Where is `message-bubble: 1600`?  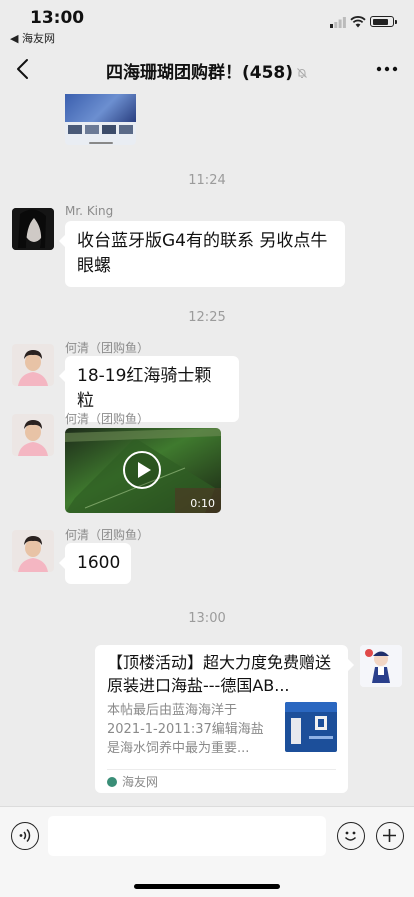
message-bubble: 1600 is located at coordinates (95, 563).